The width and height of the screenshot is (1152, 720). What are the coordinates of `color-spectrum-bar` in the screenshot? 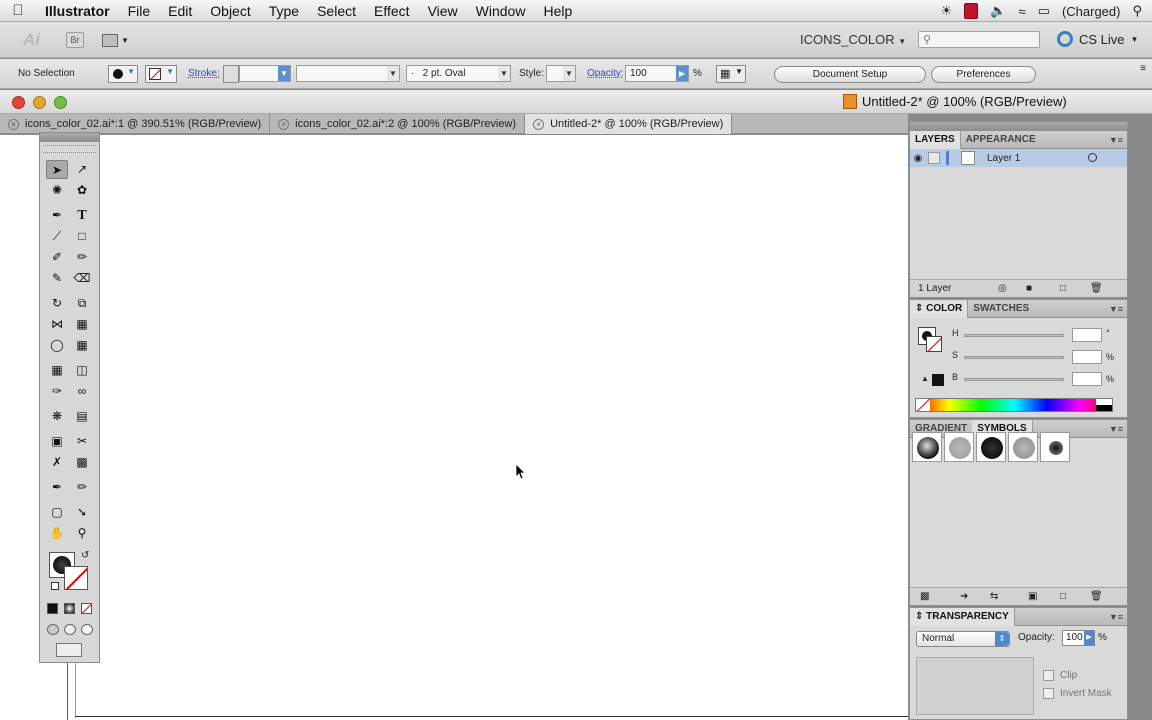 It's located at (1014, 405).